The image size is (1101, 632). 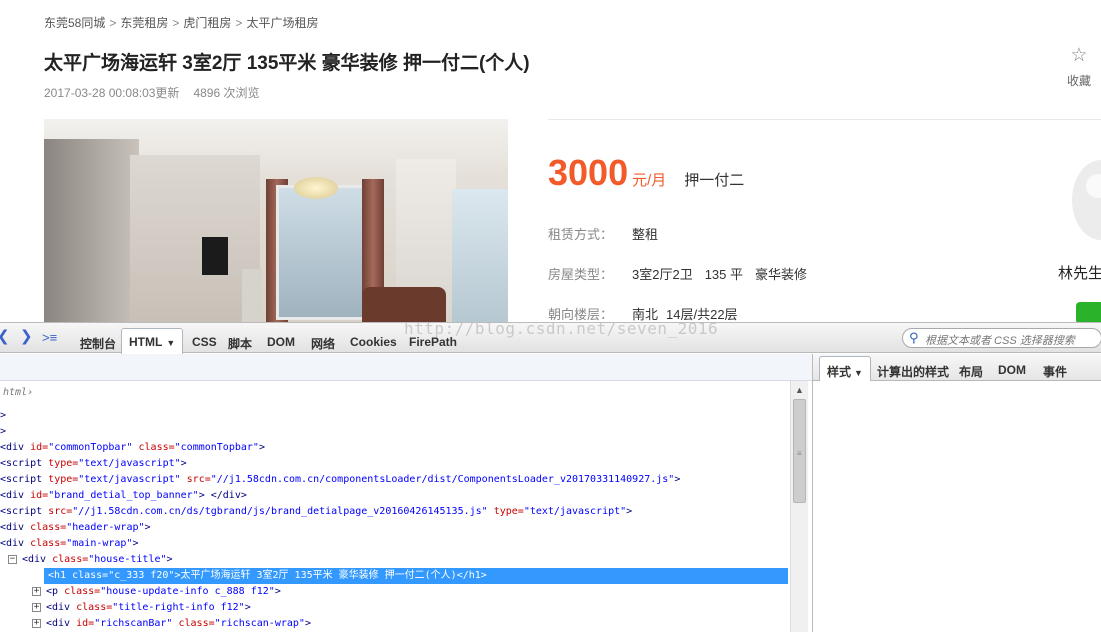 What do you see at coordinates (1079, 272) in the screenshot?
I see `poster-name: 林先生` at bounding box center [1079, 272].